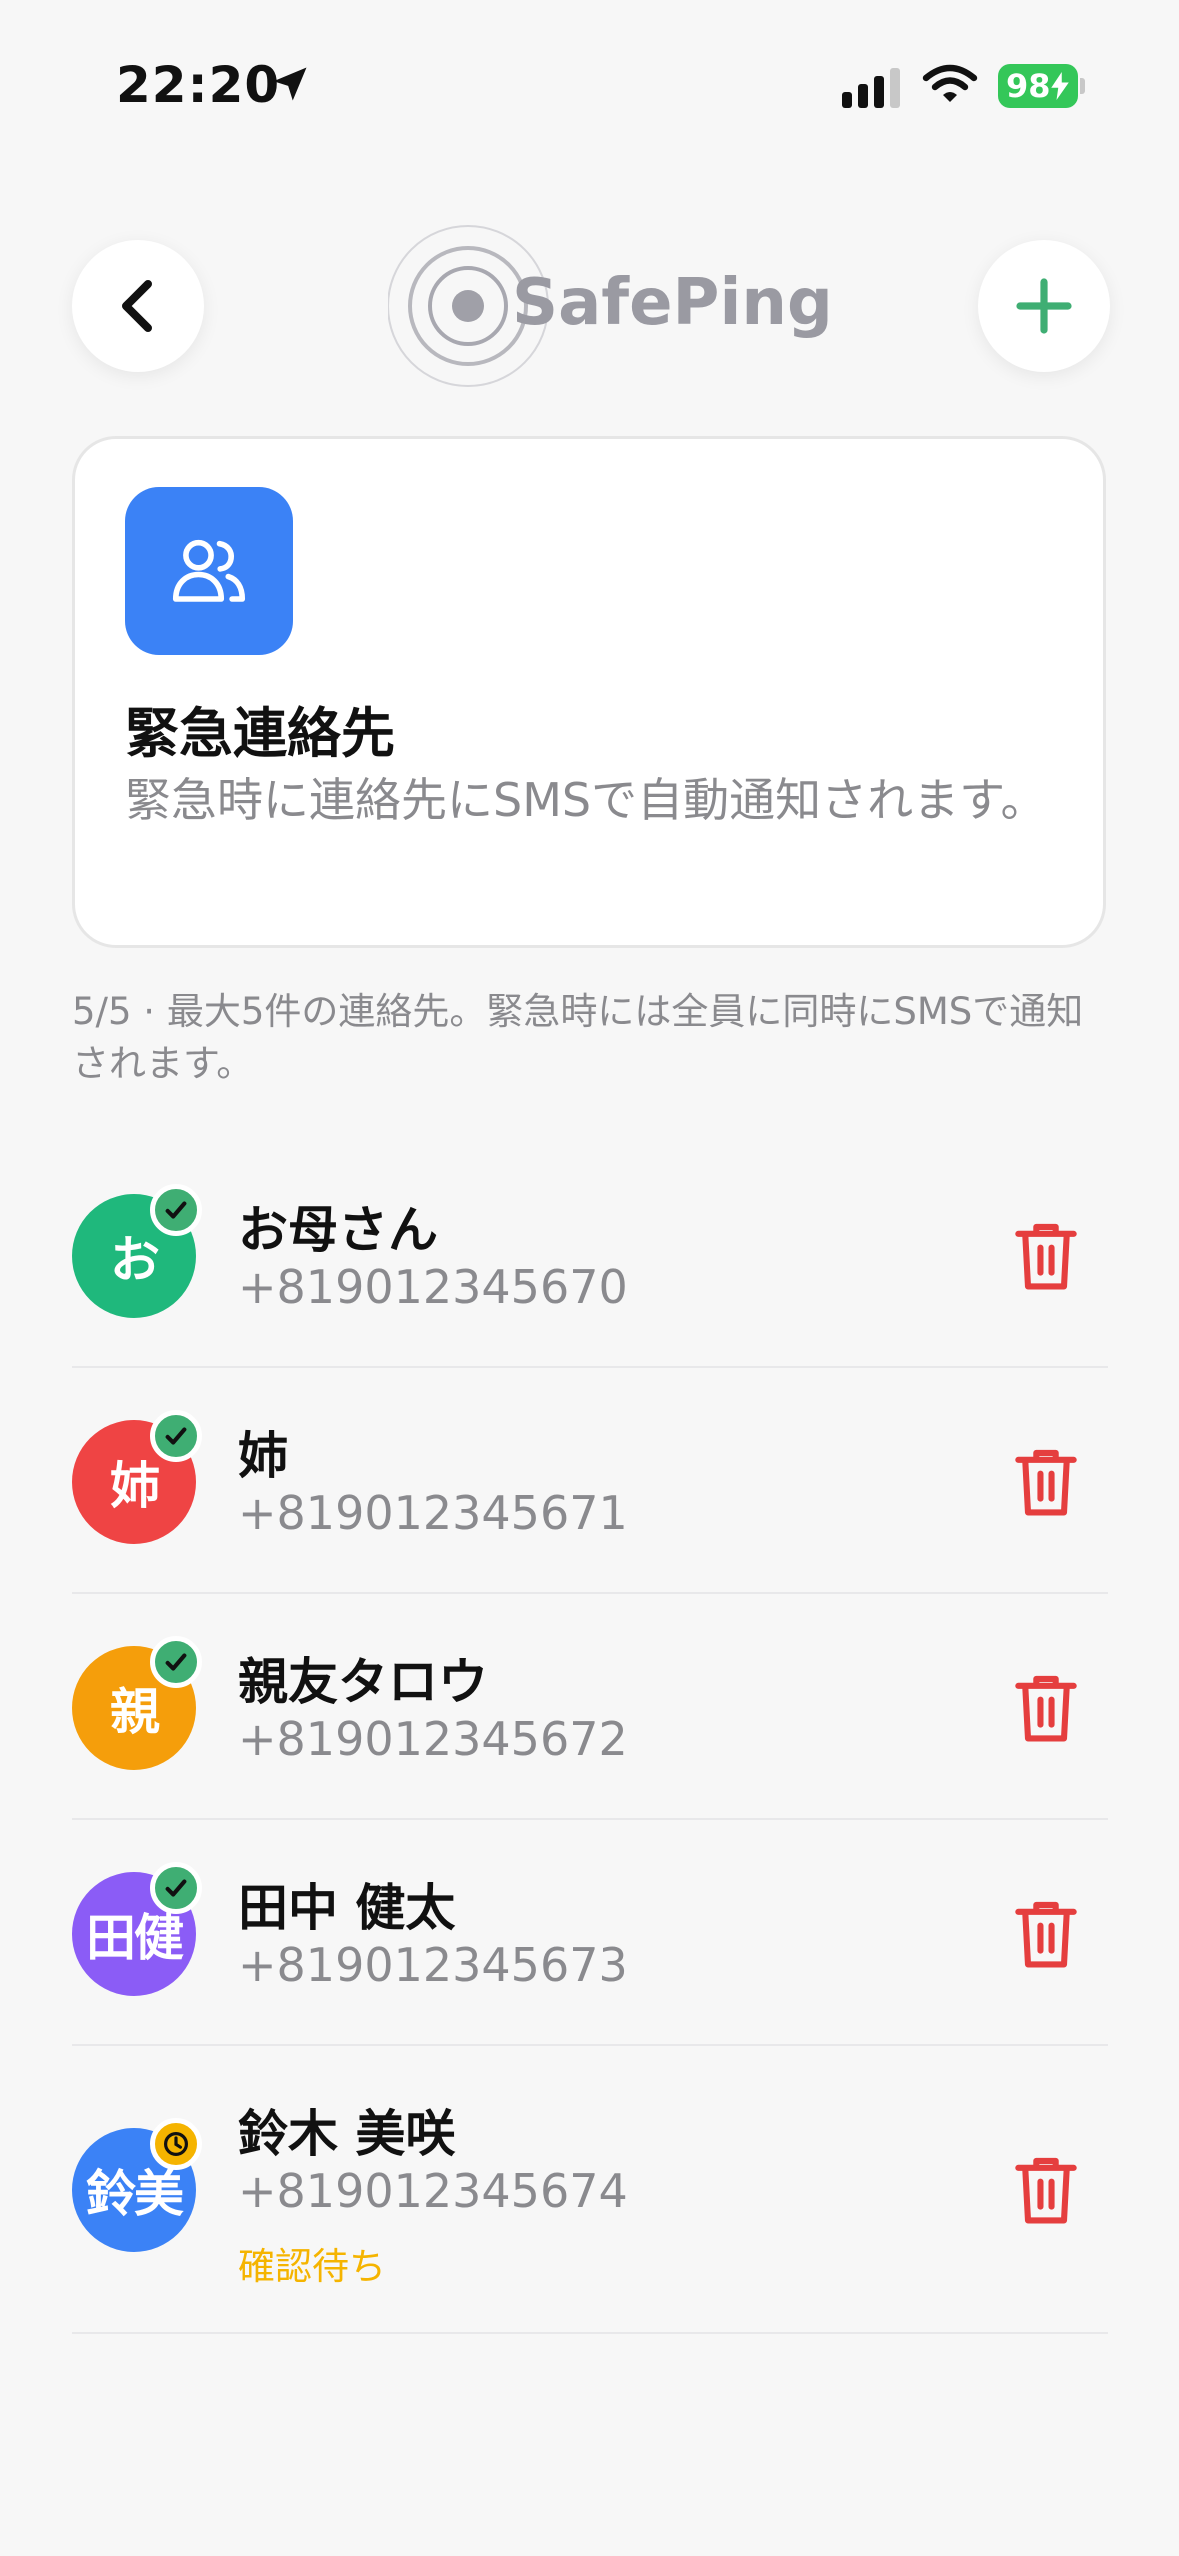 This screenshot has height=2556, width=1179. I want to click on pending-status-label: 確認待ち, so click(312, 2266).